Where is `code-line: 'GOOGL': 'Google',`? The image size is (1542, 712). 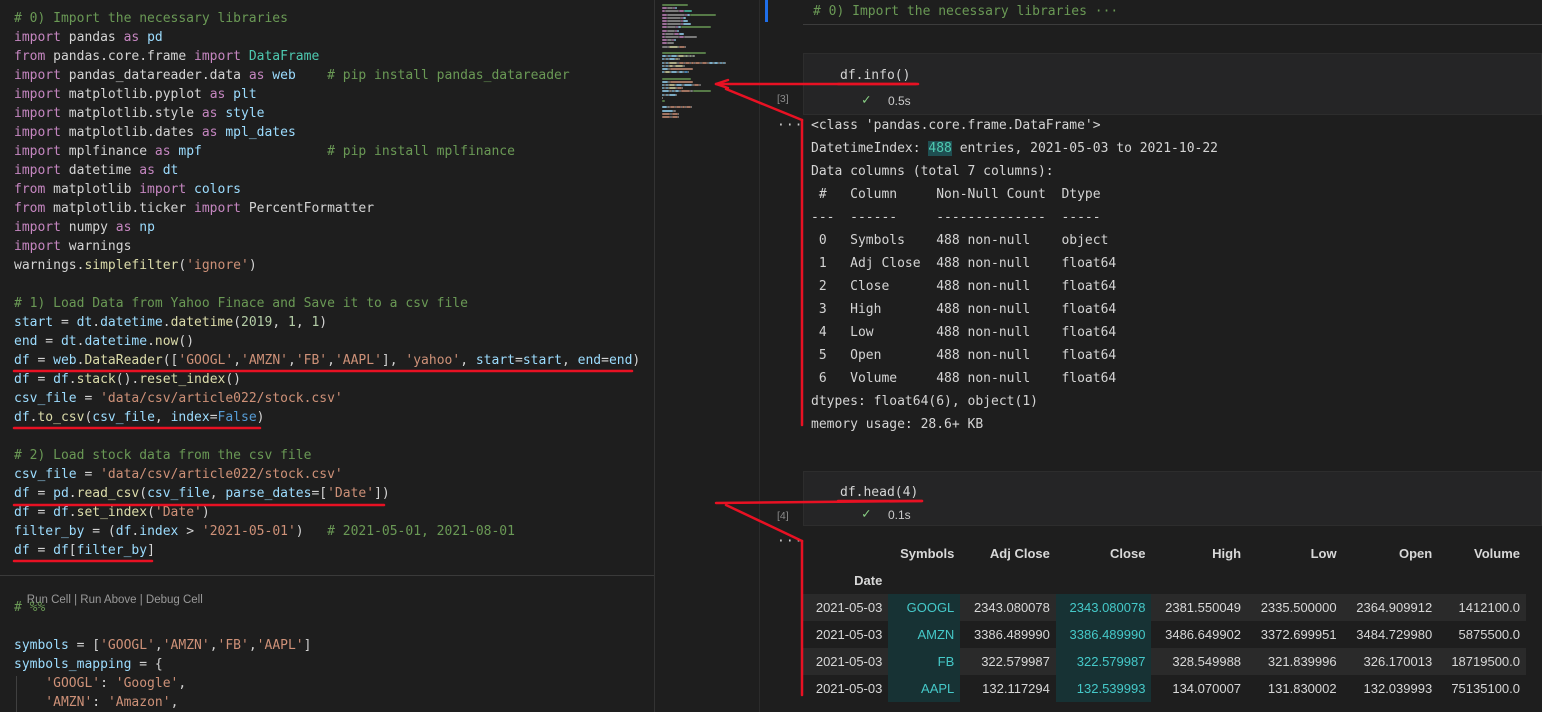
code-line: 'GOOGL': 'Google', is located at coordinates (100, 683).